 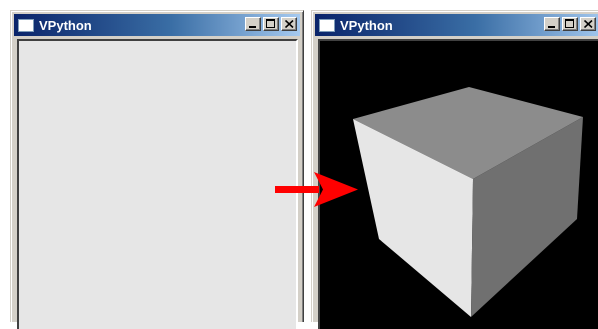 I want to click on right-arrow-icon, so click(x=316, y=189).